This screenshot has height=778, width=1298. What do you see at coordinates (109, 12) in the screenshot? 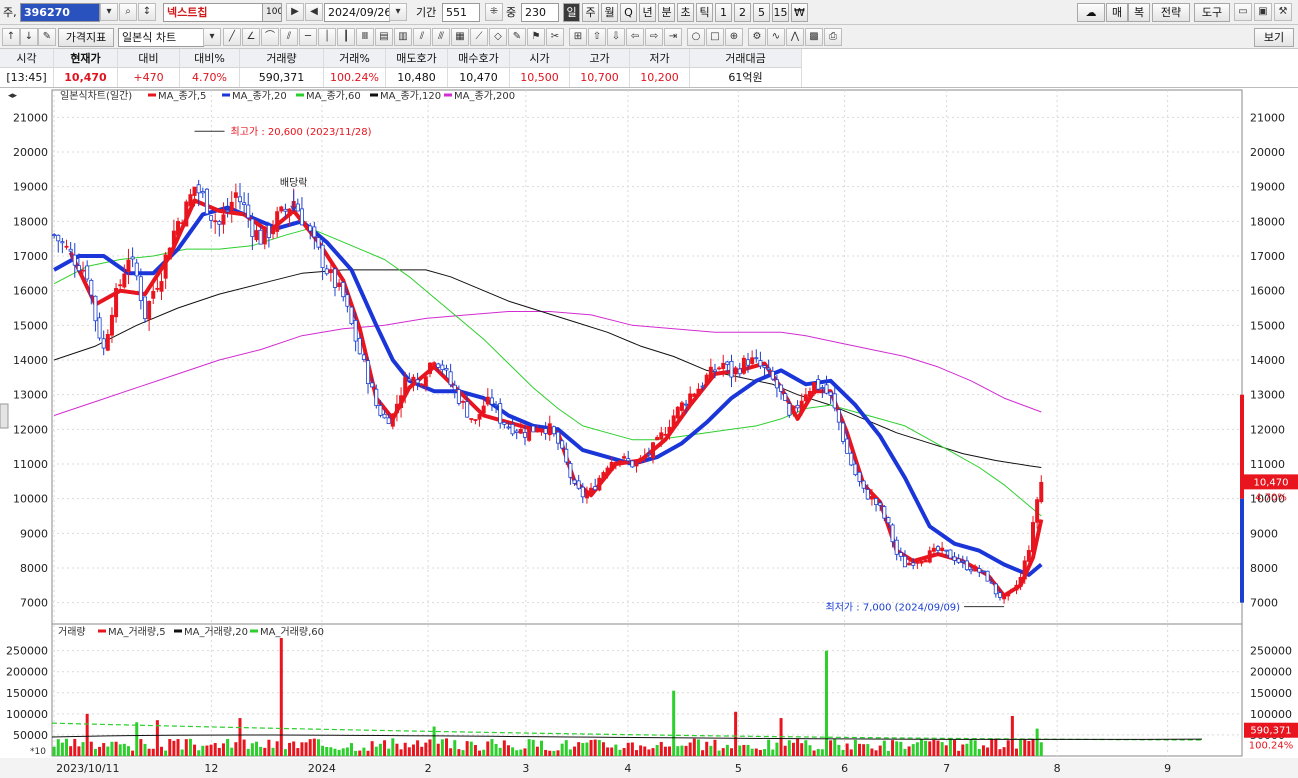
I see `code-dropdown-icon: ▾` at bounding box center [109, 12].